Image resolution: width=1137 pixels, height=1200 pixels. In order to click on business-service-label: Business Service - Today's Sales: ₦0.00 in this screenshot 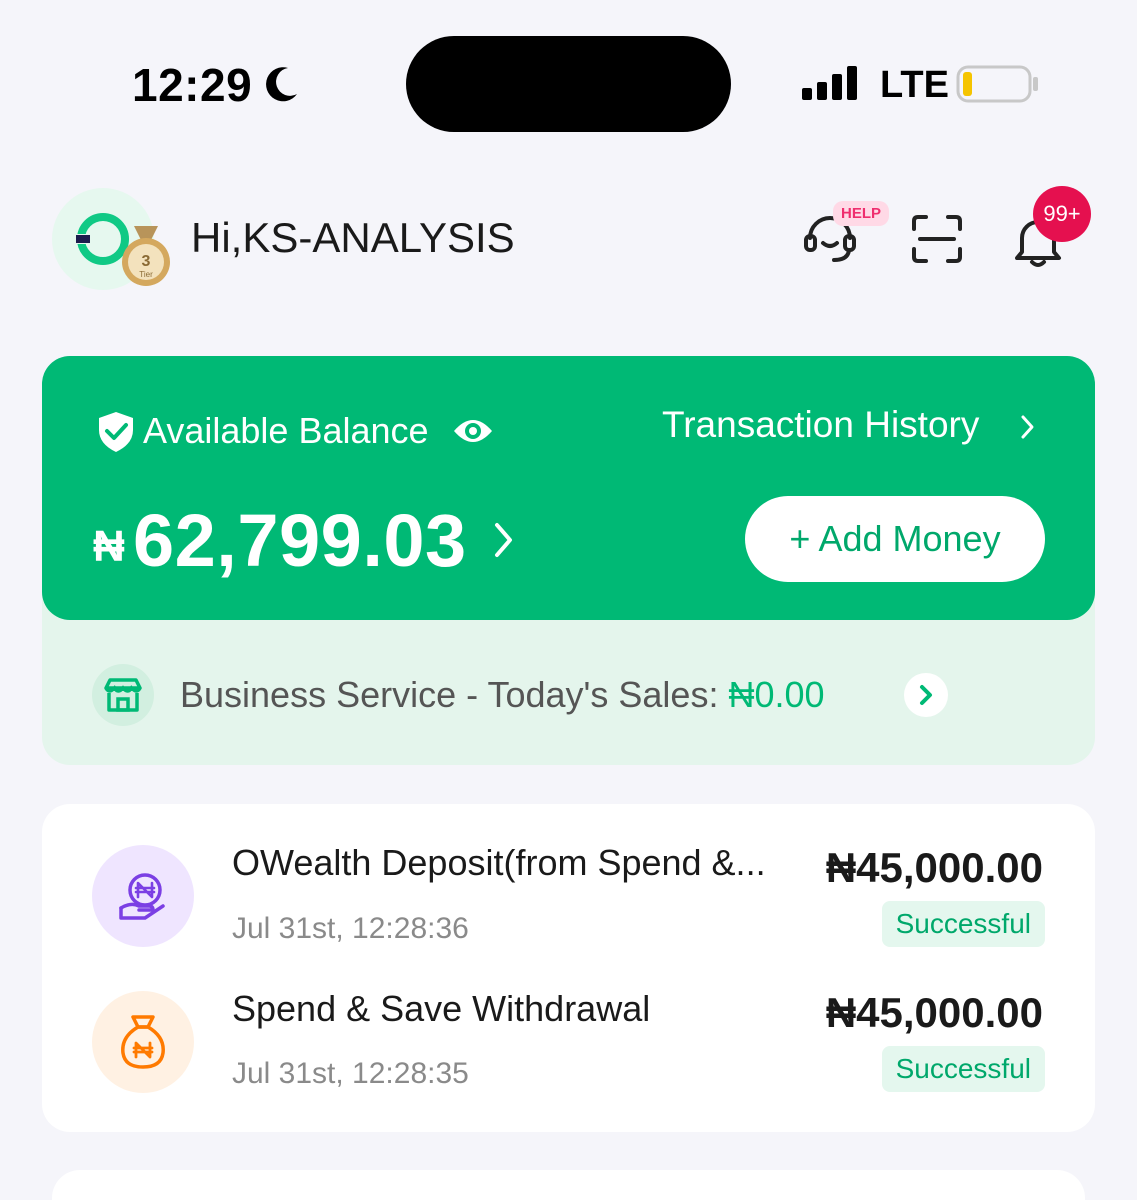, I will do `click(502, 695)`.